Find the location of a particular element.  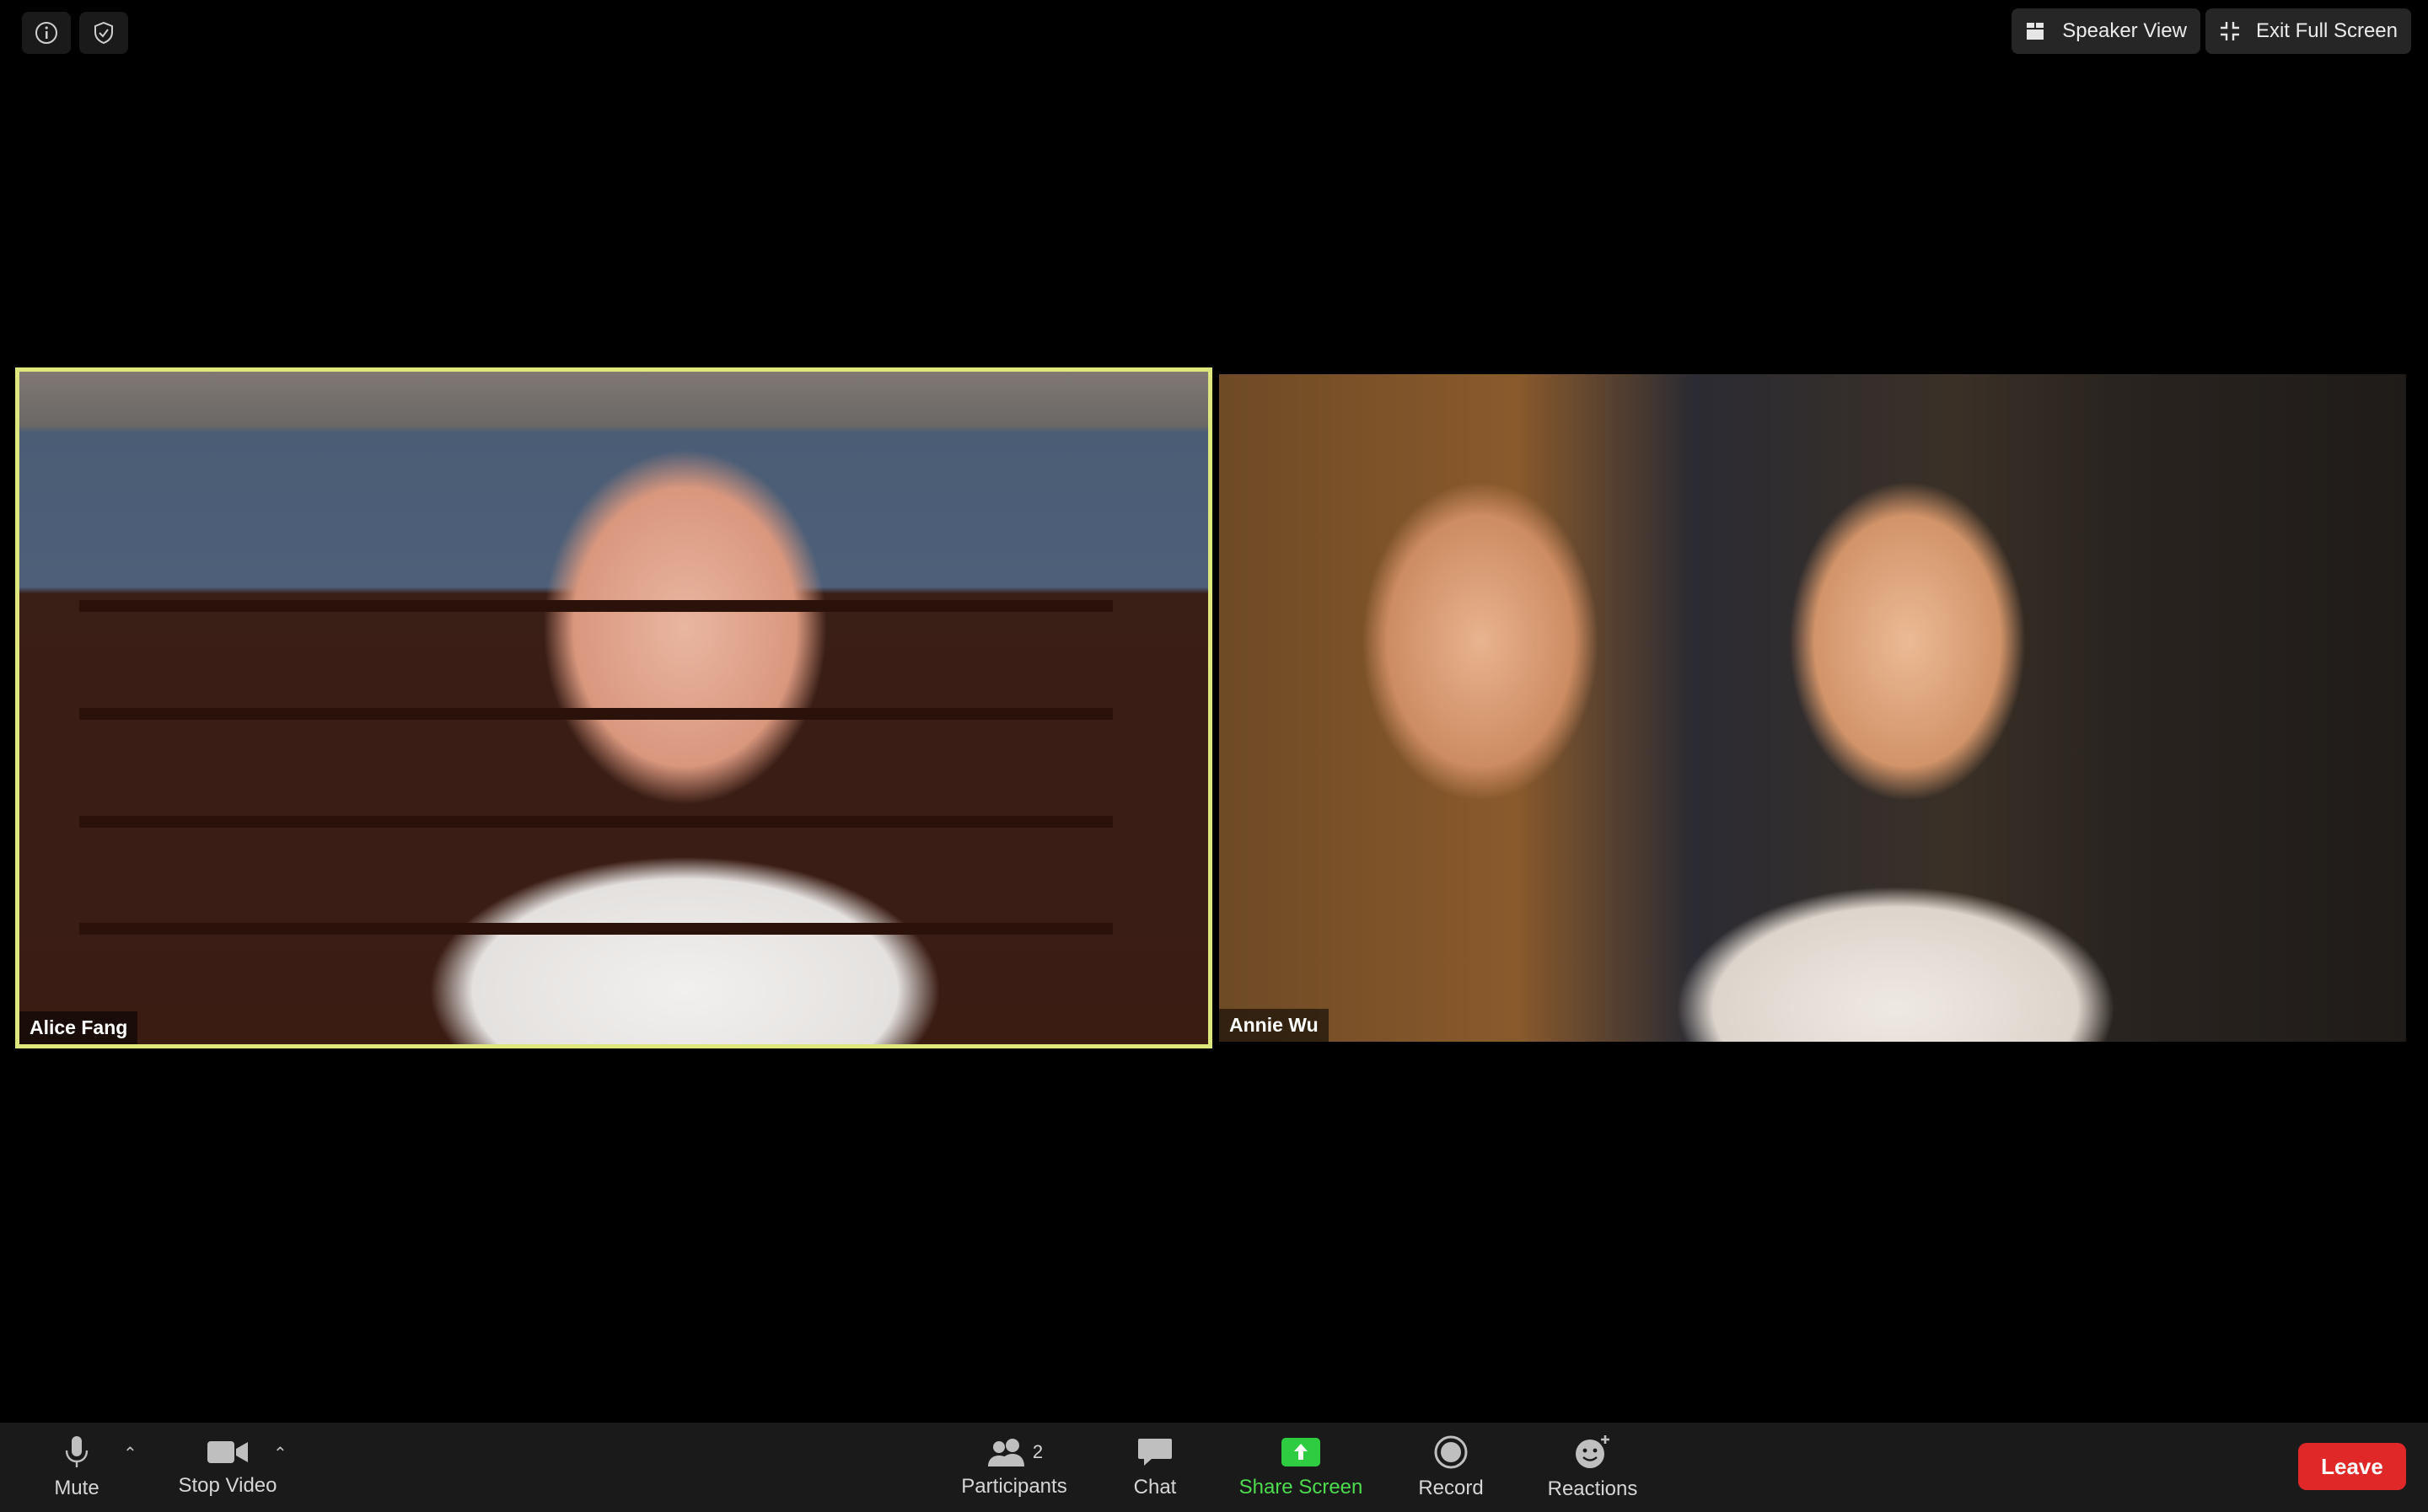

record-icon is located at coordinates (1451, 1452).